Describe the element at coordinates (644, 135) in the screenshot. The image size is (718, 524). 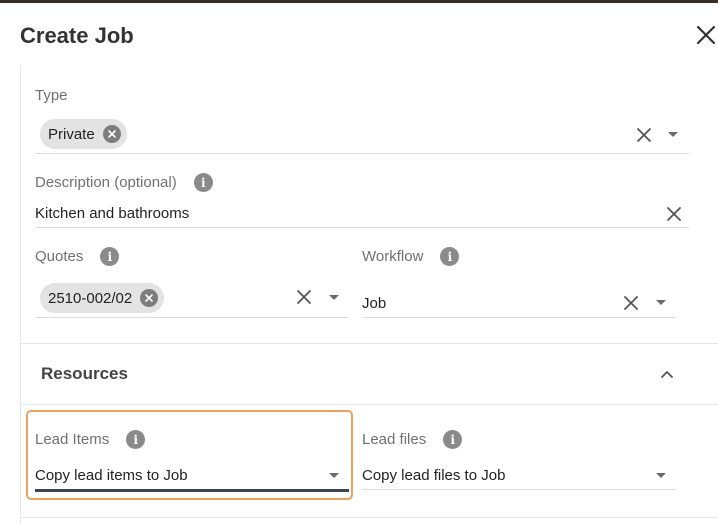
I see `type-clear-icon` at that location.